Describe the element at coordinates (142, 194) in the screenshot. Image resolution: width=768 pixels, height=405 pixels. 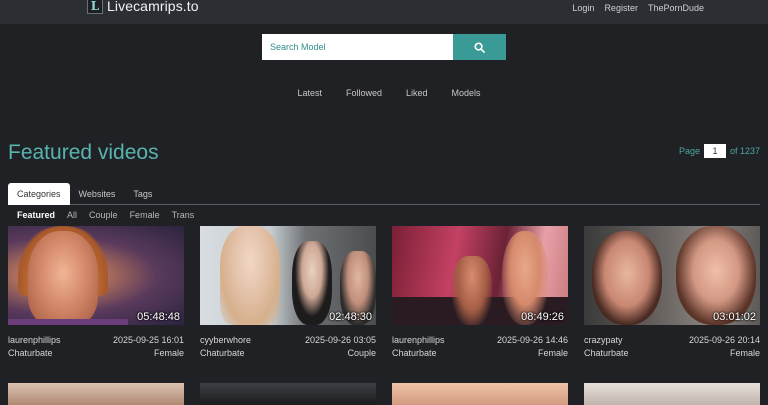
I see `tab-tags: Tags` at that location.